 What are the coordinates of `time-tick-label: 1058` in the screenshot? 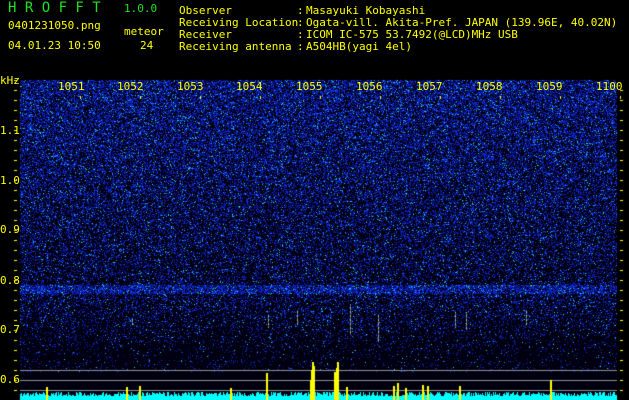 It's located at (489, 86).